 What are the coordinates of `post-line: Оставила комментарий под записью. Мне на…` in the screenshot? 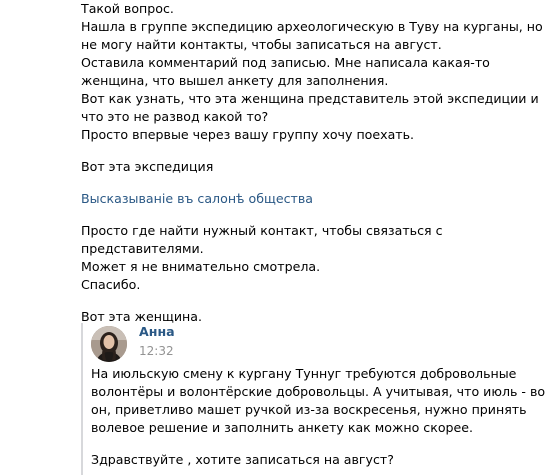 It's located at (285, 62).